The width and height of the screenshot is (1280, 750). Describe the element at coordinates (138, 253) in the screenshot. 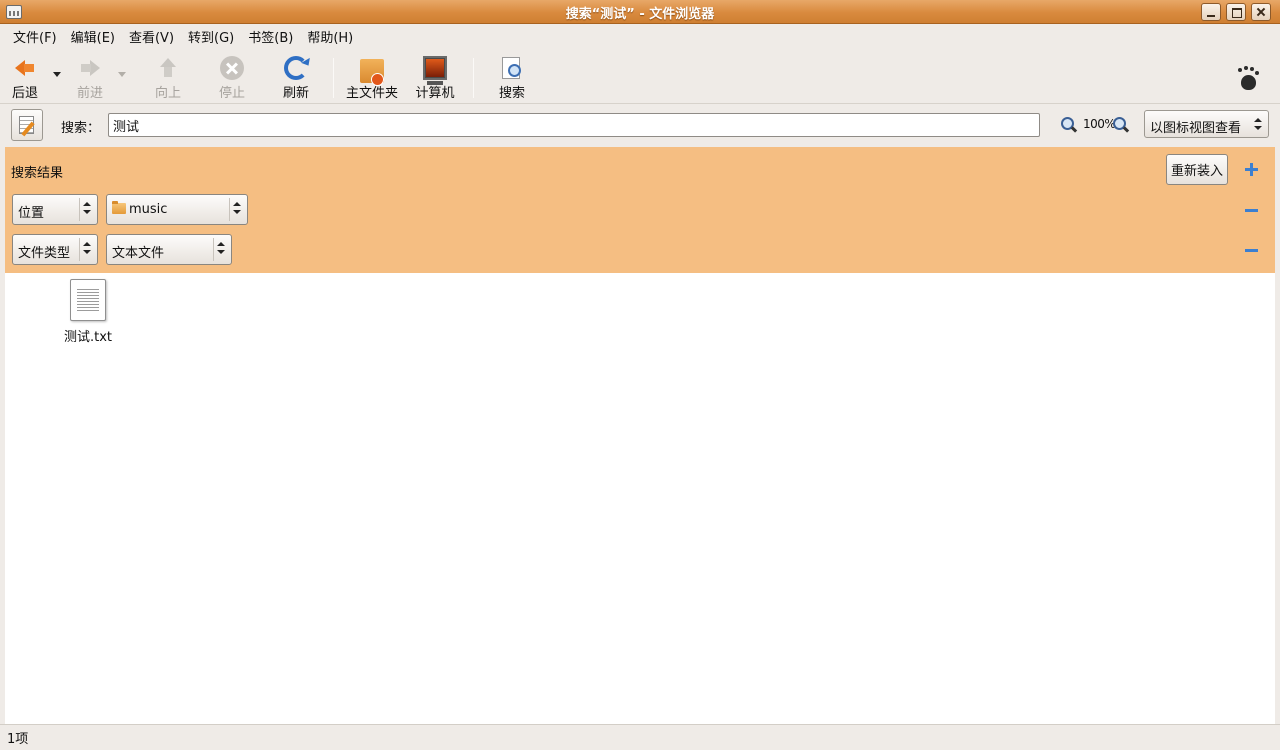

I see `file-type-value: 文本文件` at that location.